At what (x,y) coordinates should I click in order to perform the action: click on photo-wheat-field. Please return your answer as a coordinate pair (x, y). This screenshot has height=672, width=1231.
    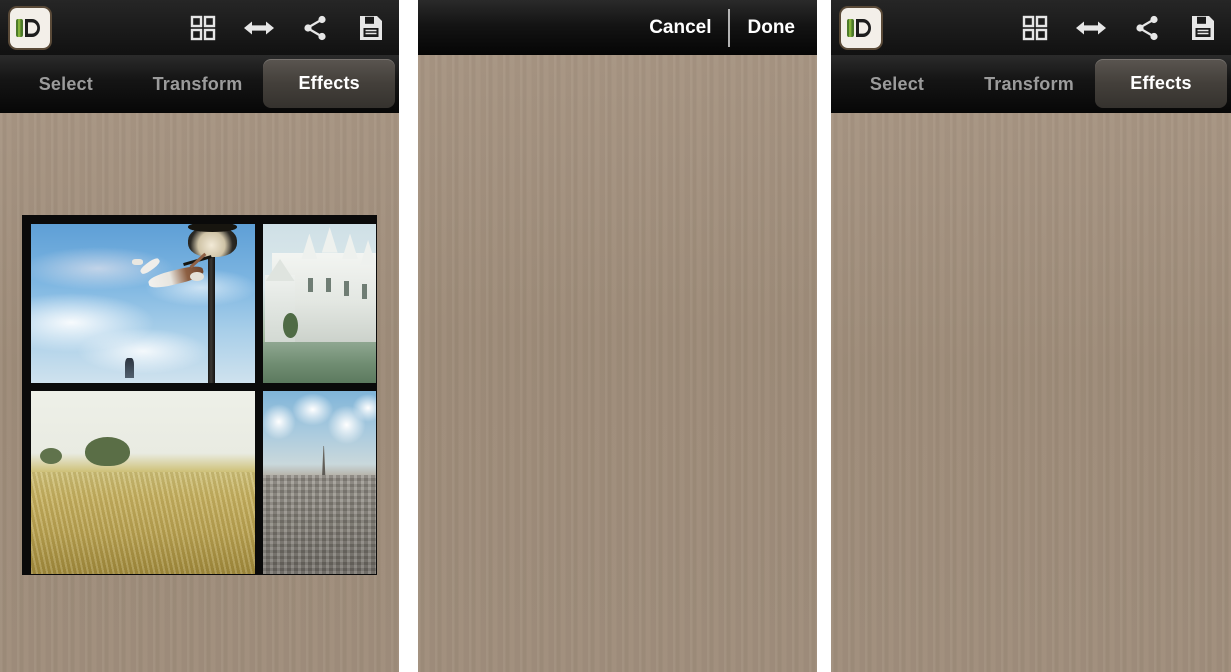
    Looking at the image, I should click on (143, 482).